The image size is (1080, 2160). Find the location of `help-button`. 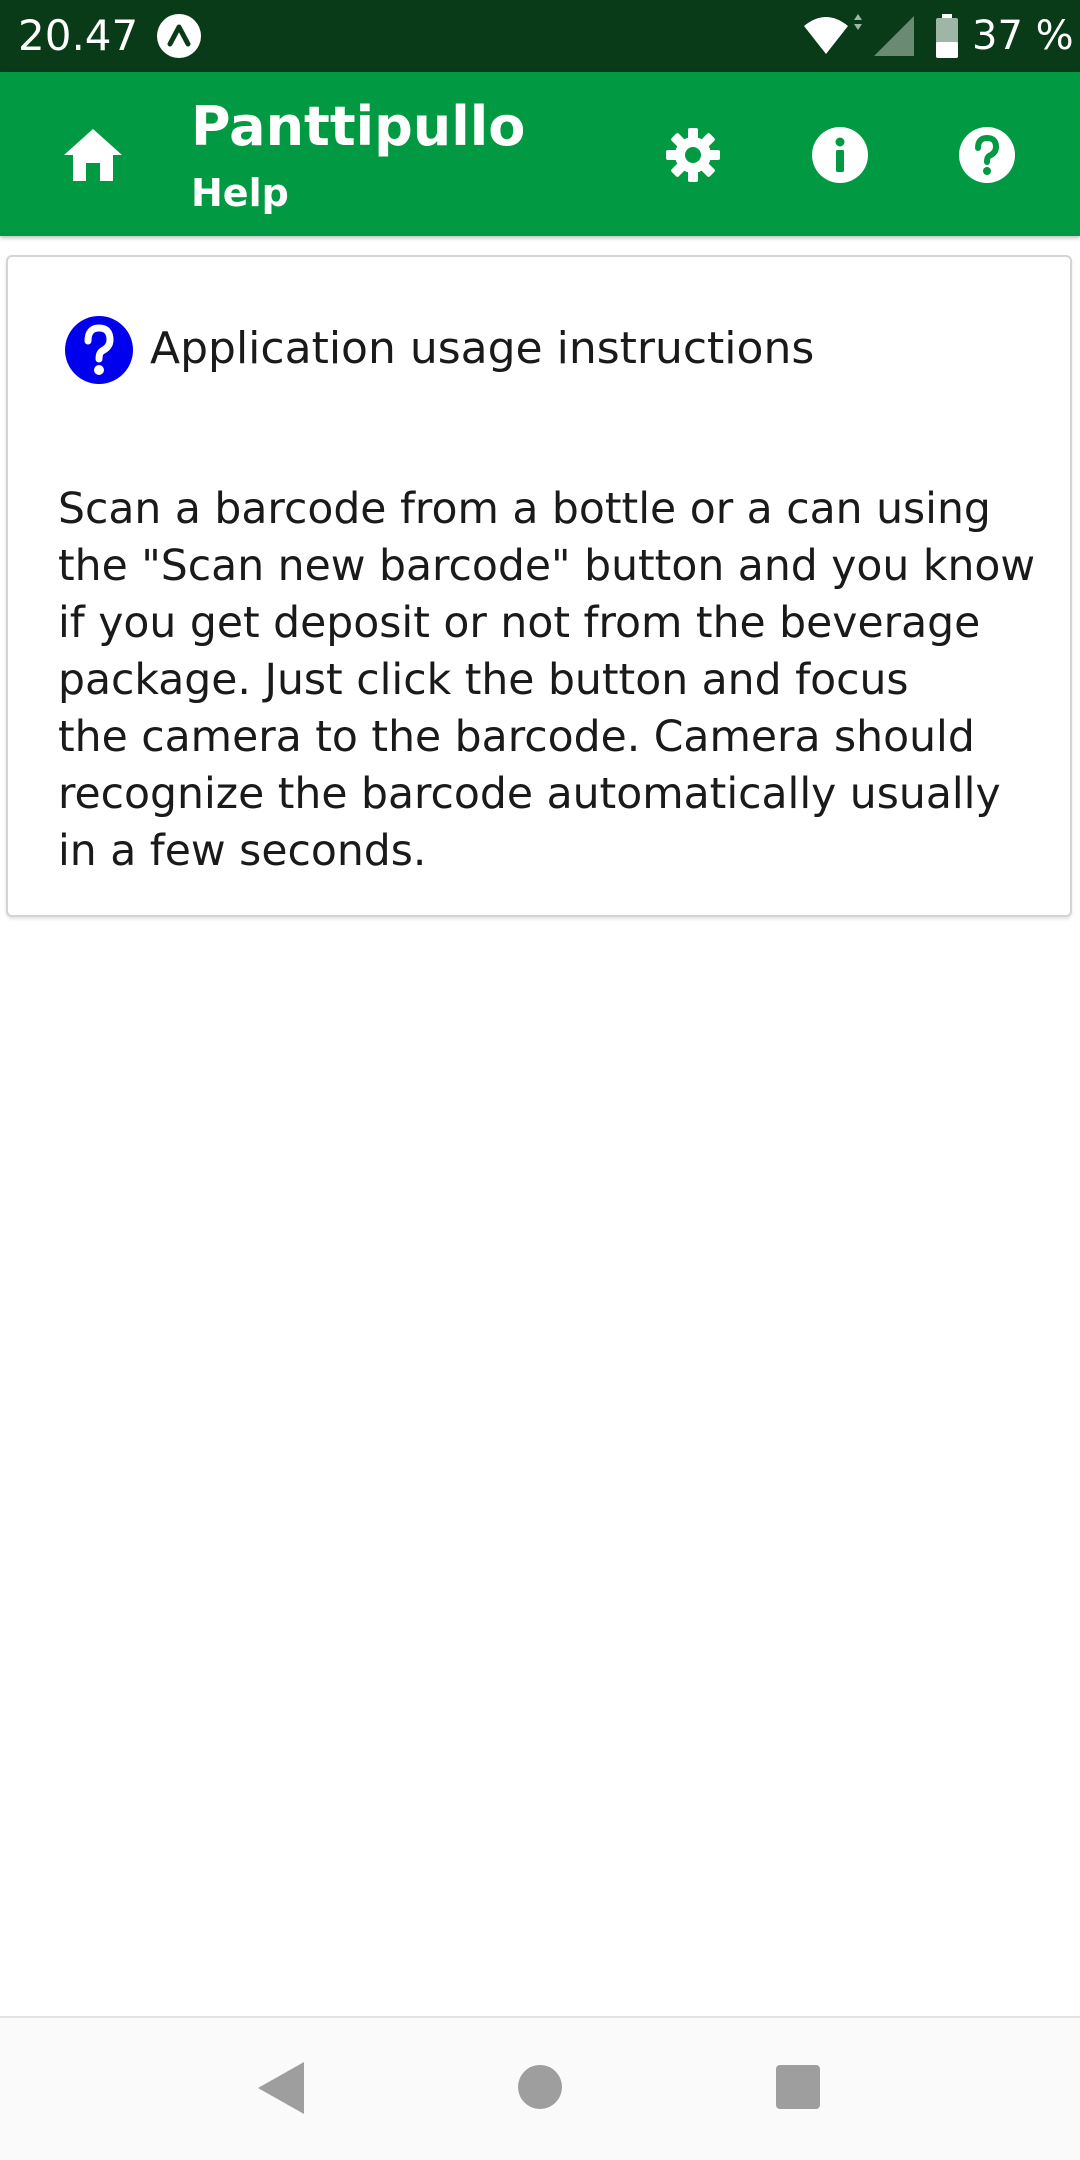

help-button is located at coordinates (987, 155).